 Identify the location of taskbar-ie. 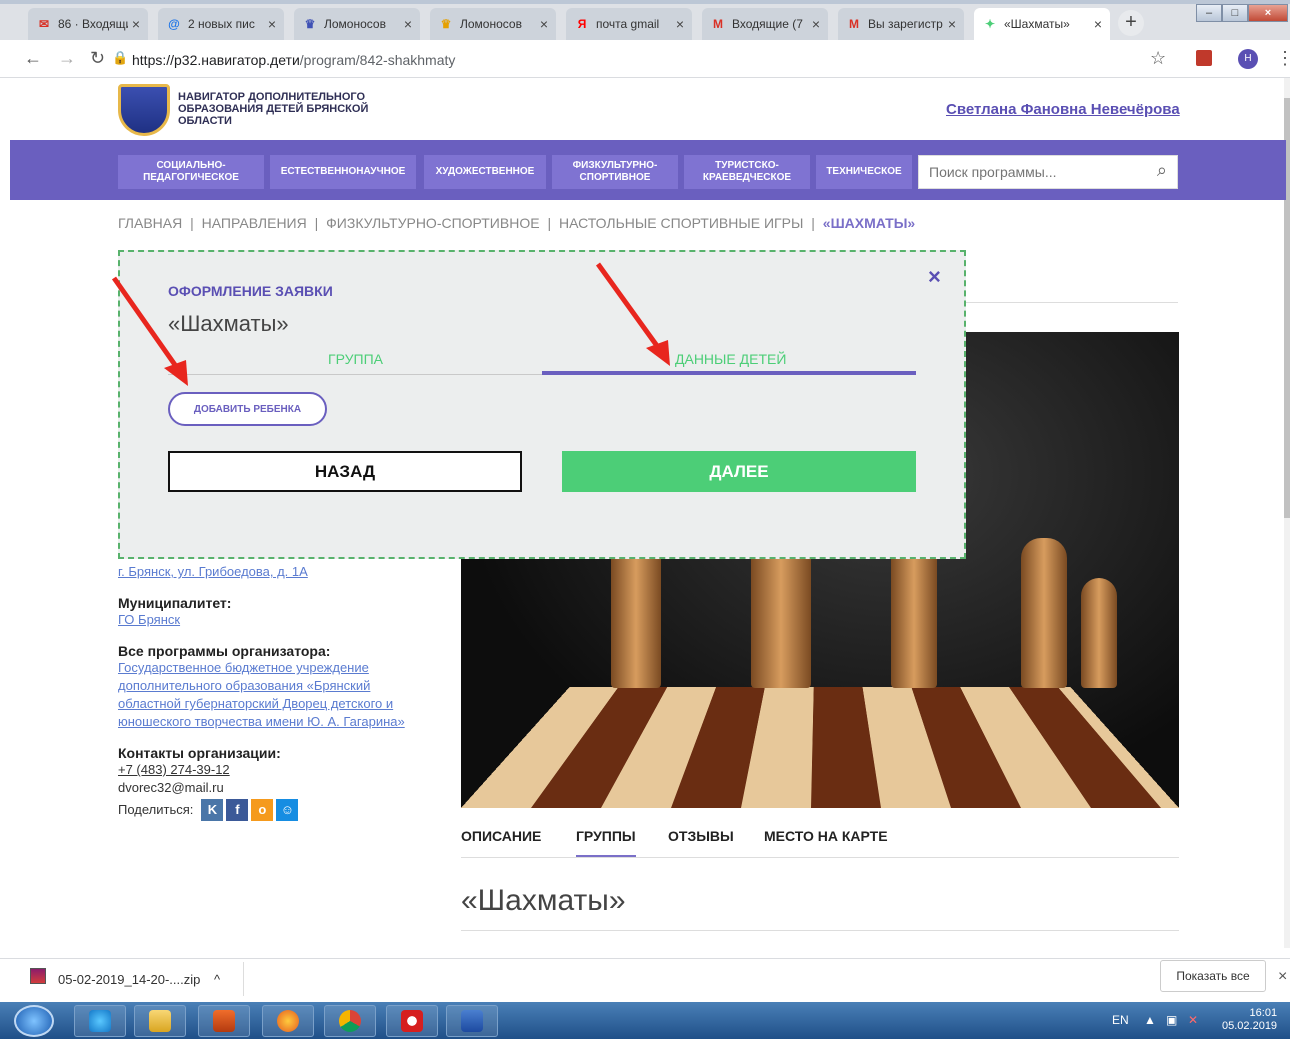
(100, 1021).